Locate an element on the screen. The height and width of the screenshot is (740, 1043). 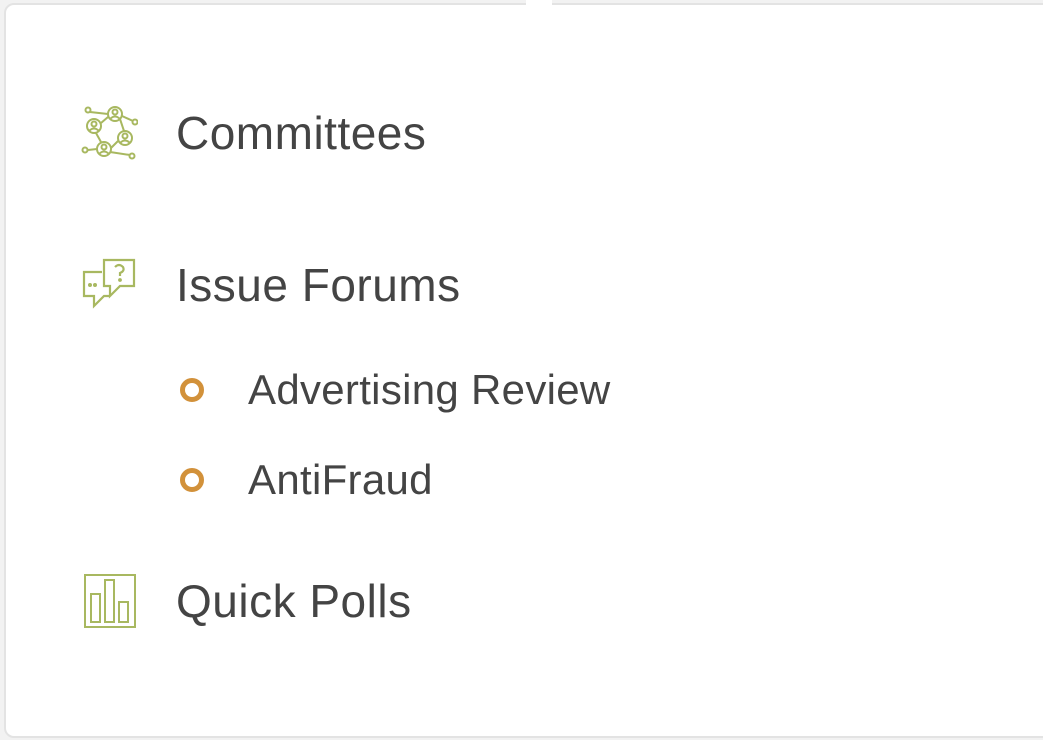
menu-item-committees: Committees is located at coordinates (253, 133).